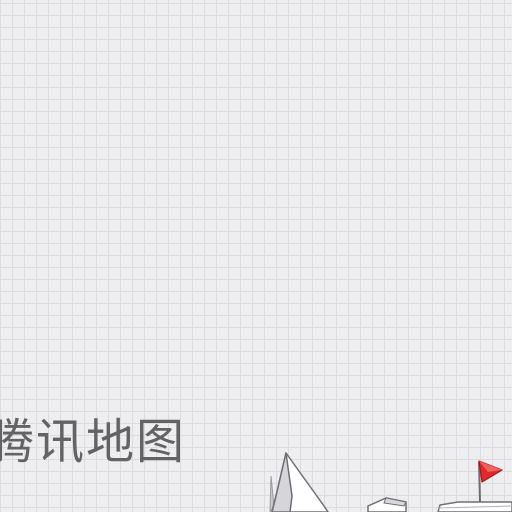 The width and height of the screenshot is (512, 512). What do you see at coordinates (93, 442) in the screenshot?
I see `brand-logo-text: 腾讯地图` at bounding box center [93, 442].